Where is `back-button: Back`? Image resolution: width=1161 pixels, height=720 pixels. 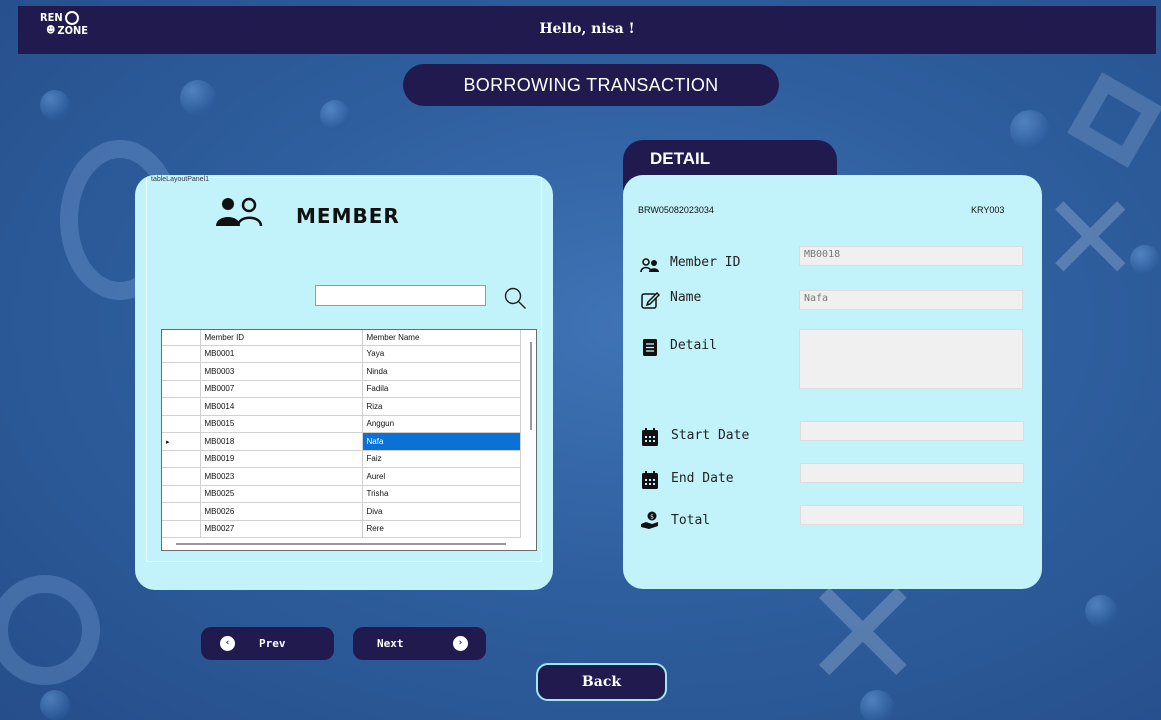 back-button: Back is located at coordinates (601, 682).